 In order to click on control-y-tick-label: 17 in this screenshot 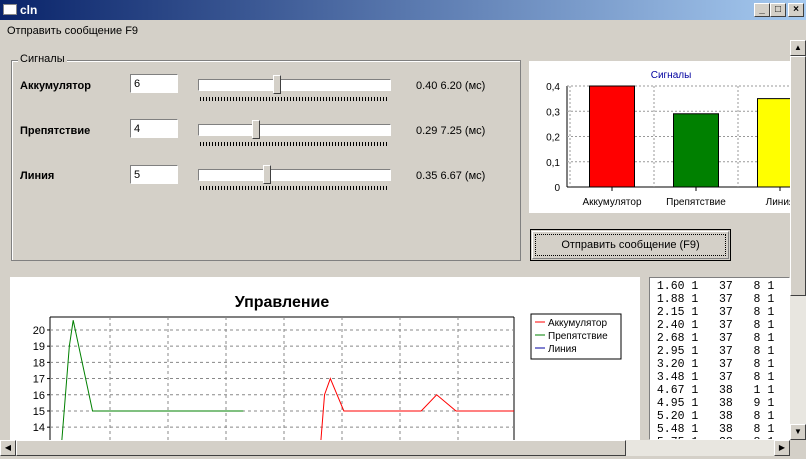, I will do `click(39, 380)`.